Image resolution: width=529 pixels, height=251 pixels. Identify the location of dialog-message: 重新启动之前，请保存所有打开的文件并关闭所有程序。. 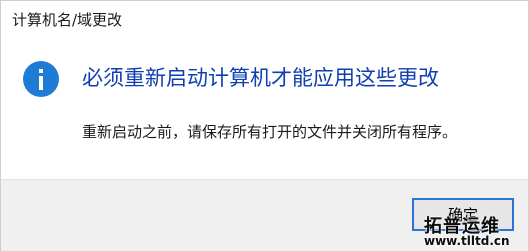
(270, 132).